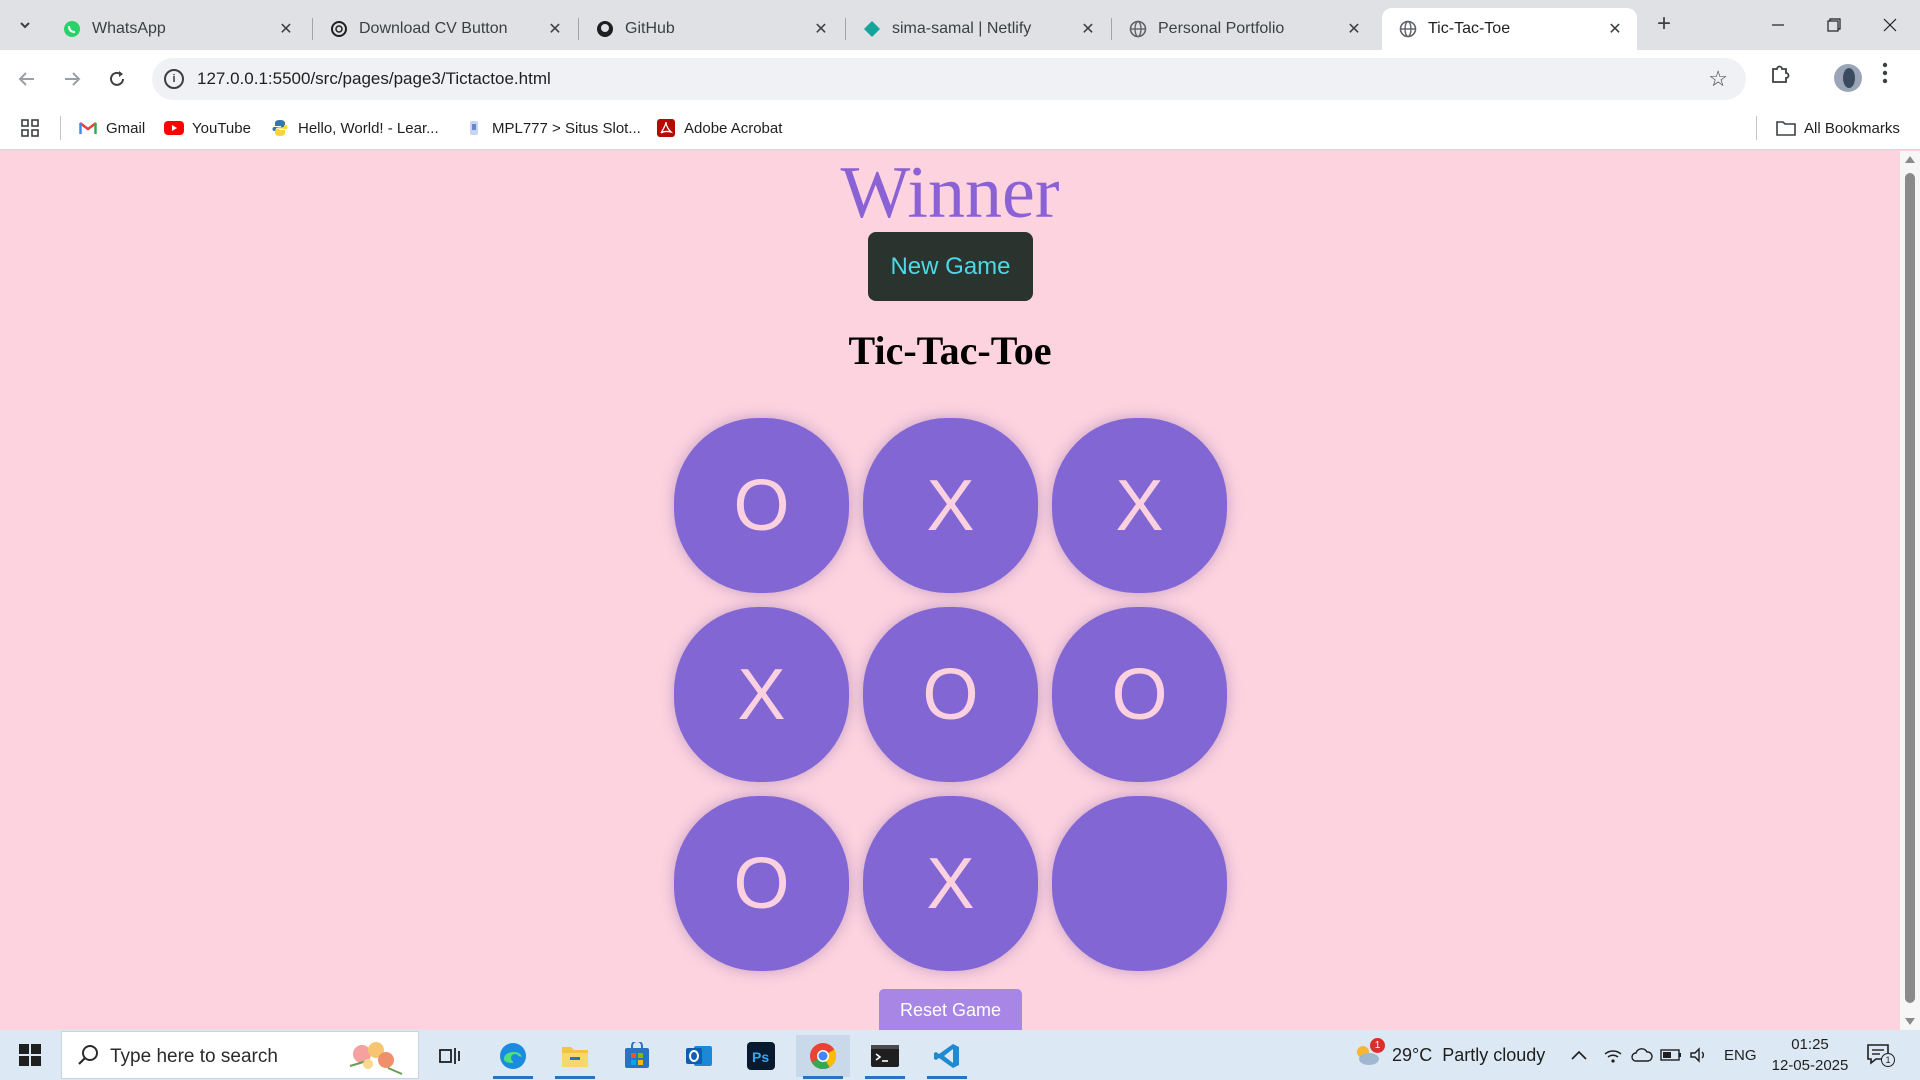 Image resolution: width=1920 pixels, height=1080 pixels. I want to click on volume-icon, so click(1699, 1055).